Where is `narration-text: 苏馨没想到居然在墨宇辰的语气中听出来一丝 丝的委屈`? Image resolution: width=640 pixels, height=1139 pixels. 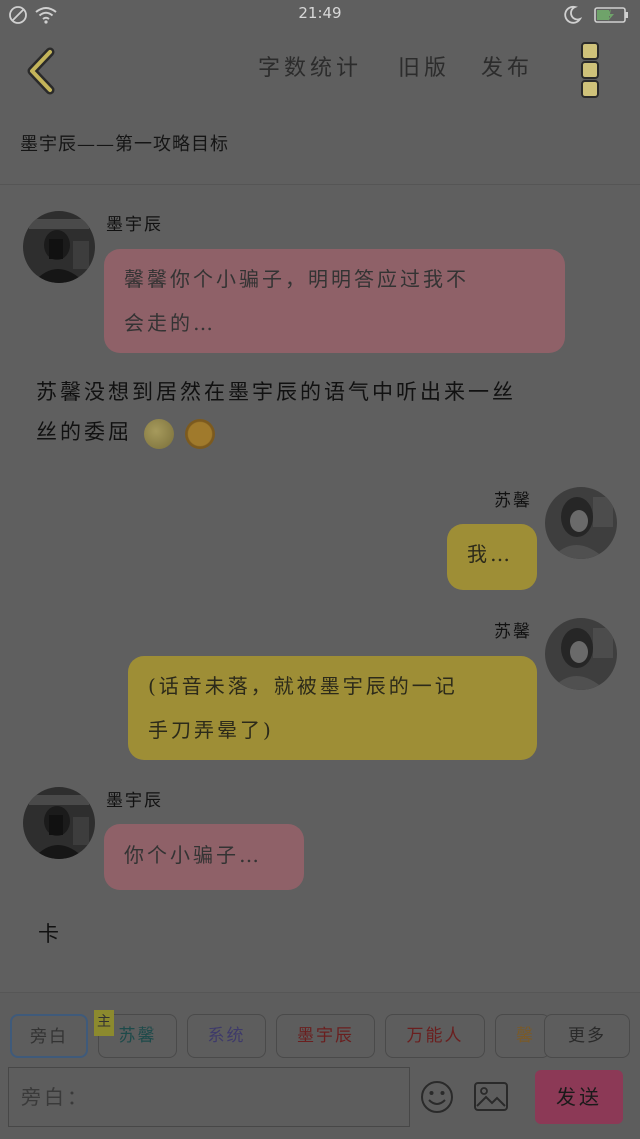
narration-text: 苏馨没想到居然在墨宇辰的语气中听出来一丝 丝的委屈 is located at coordinates (326, 412).